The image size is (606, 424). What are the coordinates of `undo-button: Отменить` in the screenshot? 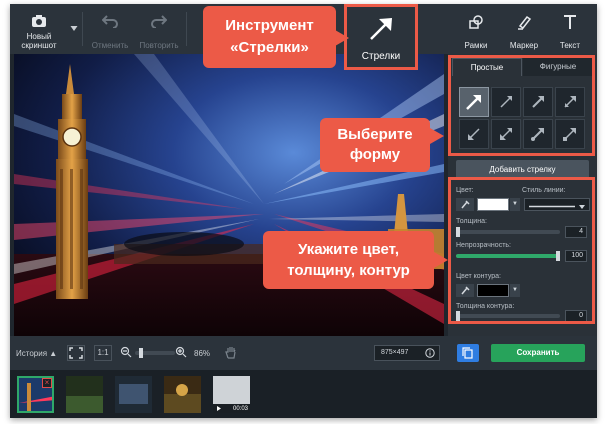 It's located at (110, 29).